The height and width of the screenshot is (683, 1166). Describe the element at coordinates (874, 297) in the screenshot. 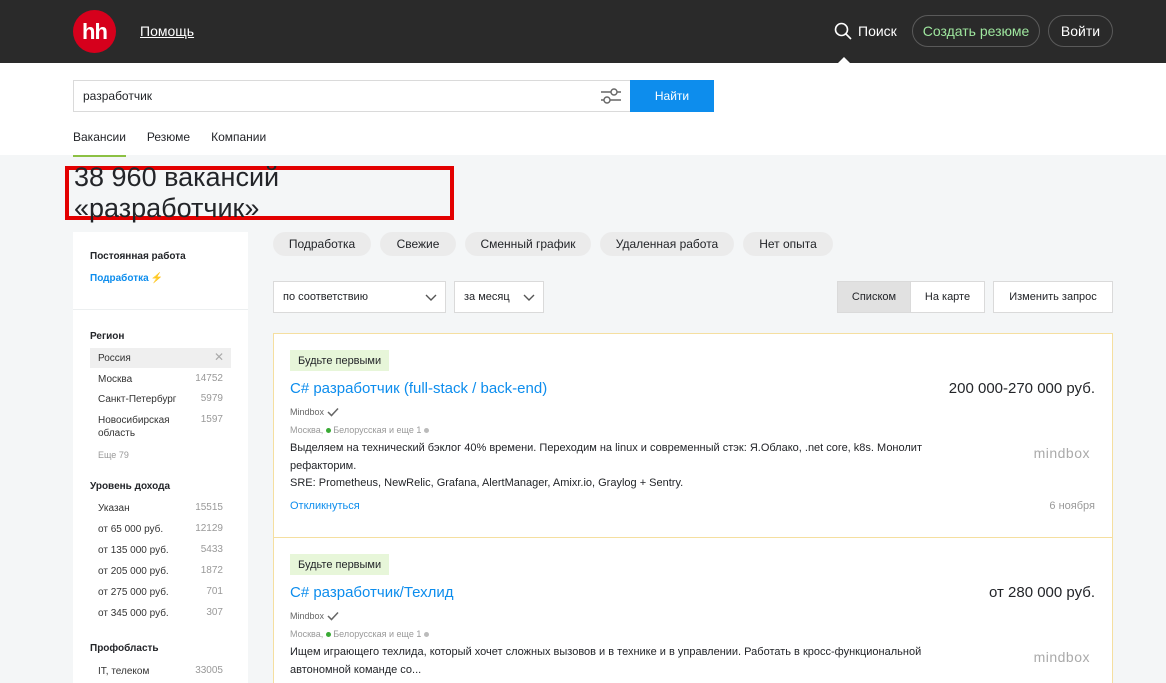

I see `view-list-button: Списком` at that location.